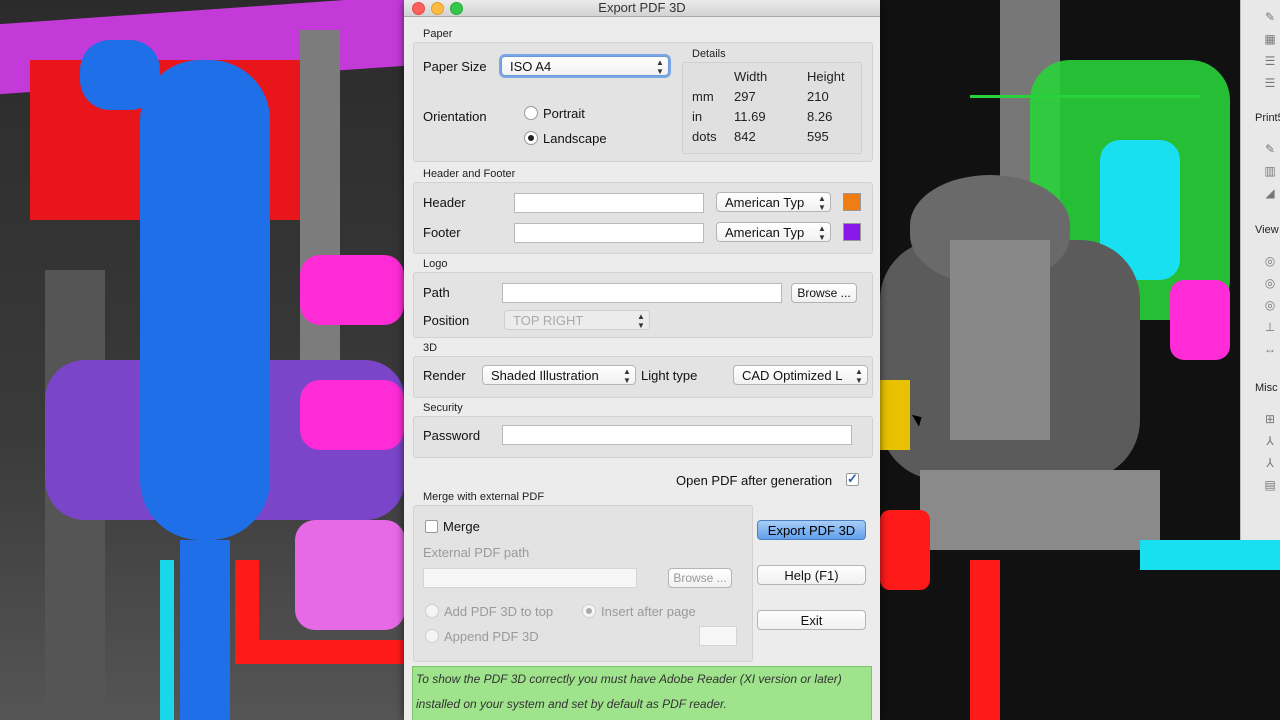 Image resolution: width=1280 pixels, height=720 pixels. I want to click on logo-position-label: Position, so click(446, 320).